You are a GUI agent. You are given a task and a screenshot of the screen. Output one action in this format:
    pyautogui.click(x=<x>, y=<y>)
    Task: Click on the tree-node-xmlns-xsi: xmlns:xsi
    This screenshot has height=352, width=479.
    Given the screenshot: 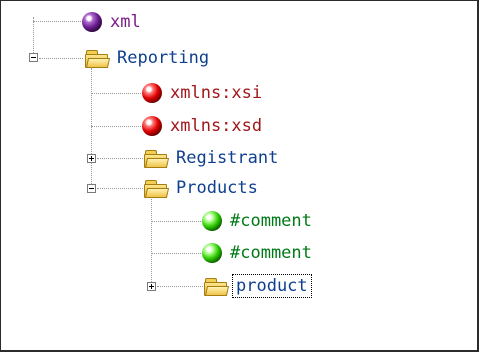 What is the action you would take?
    pyautogui.click(x=202, y=93)
    